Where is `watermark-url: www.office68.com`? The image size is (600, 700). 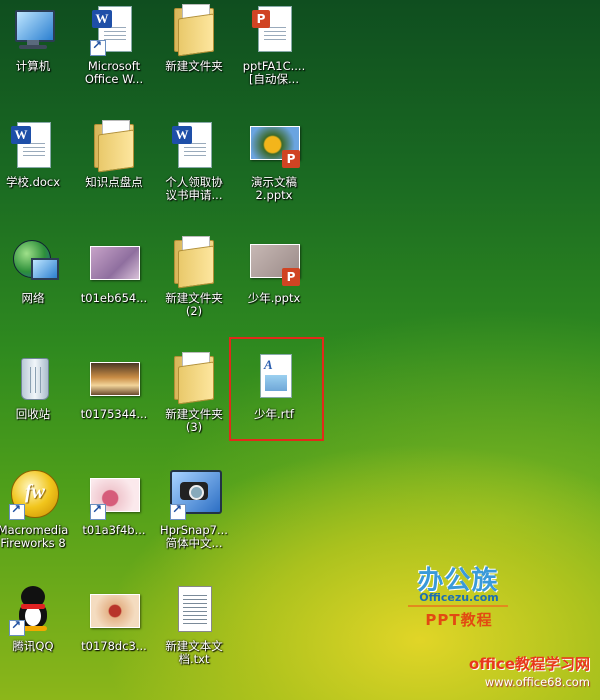 watermark-url: www.office68.com is located at coordinates (537, 682).